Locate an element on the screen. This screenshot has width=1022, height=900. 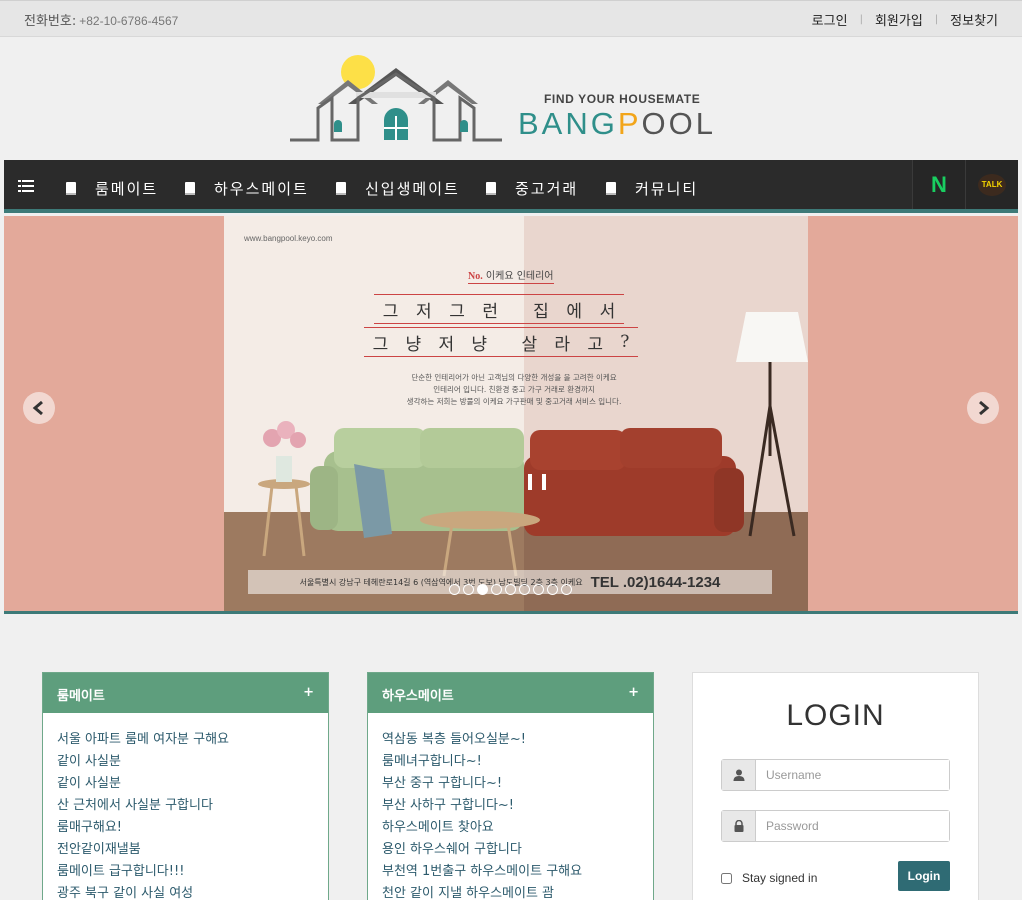
list-item: 룸메이트 급구합니다!!! is located at coordinates (185, 872).